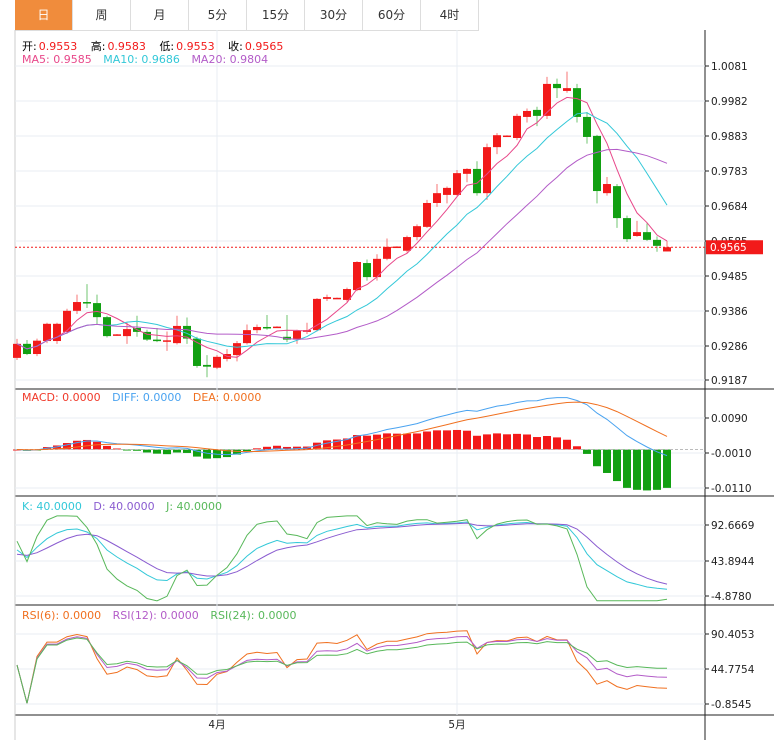 The image size is (774, 749). I want to click on k-value: K: 40.0000, so click(52, 506).